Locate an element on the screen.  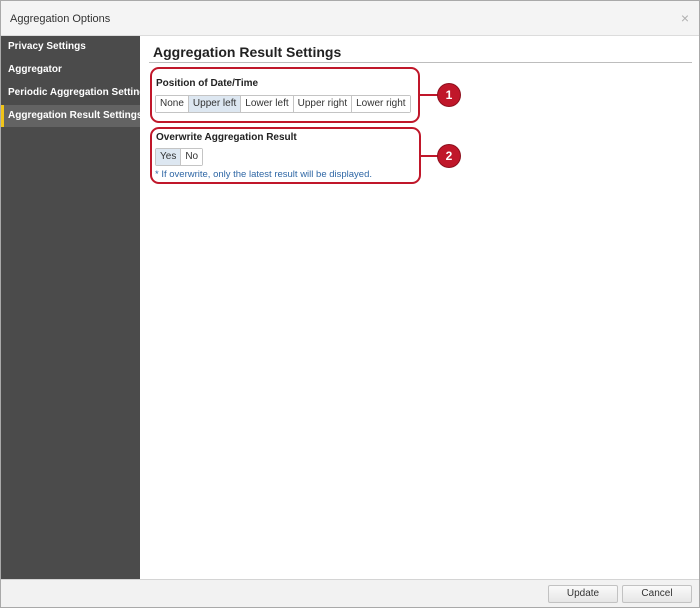
callout-badge-1: 1 is located at coordinates (449, 95).